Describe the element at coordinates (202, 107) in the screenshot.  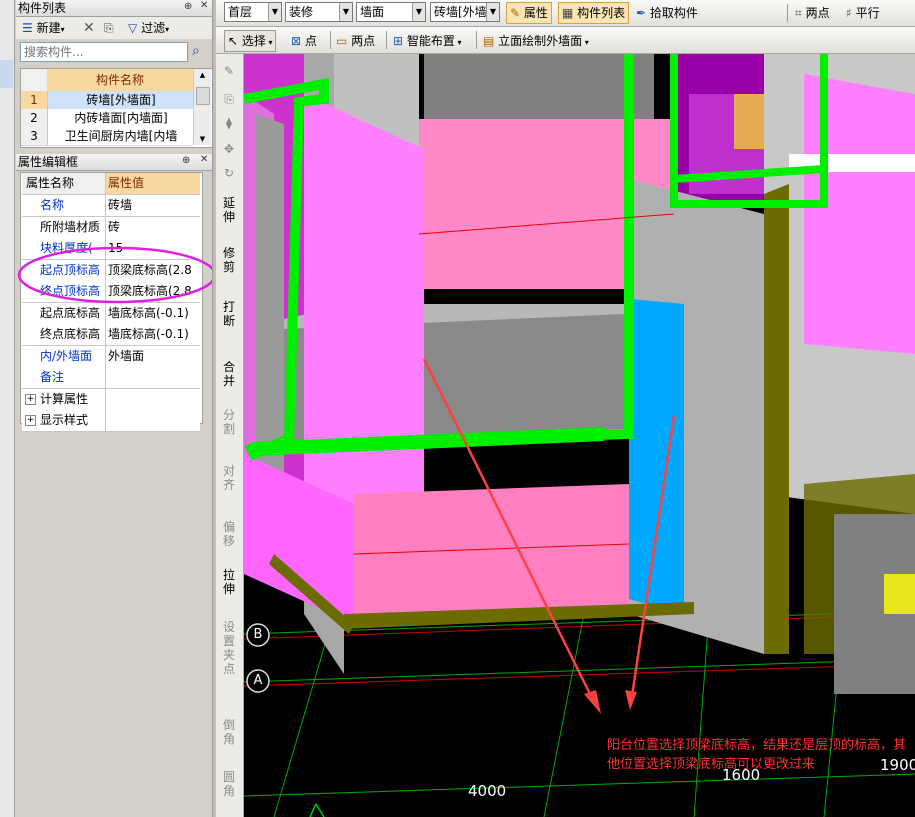
I see `list-scrollbar: ▲ ▼` at that location.